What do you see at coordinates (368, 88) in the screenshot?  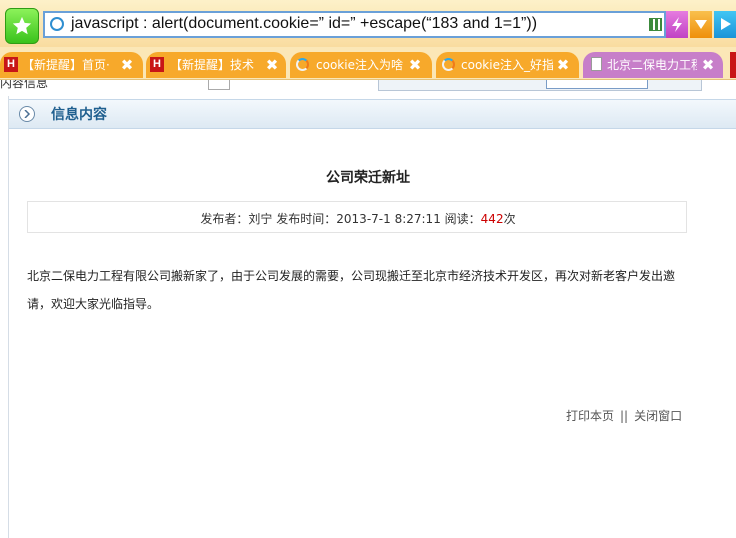 I see `clipped-page-header: 内容信息` at bounding box center [368, 88].